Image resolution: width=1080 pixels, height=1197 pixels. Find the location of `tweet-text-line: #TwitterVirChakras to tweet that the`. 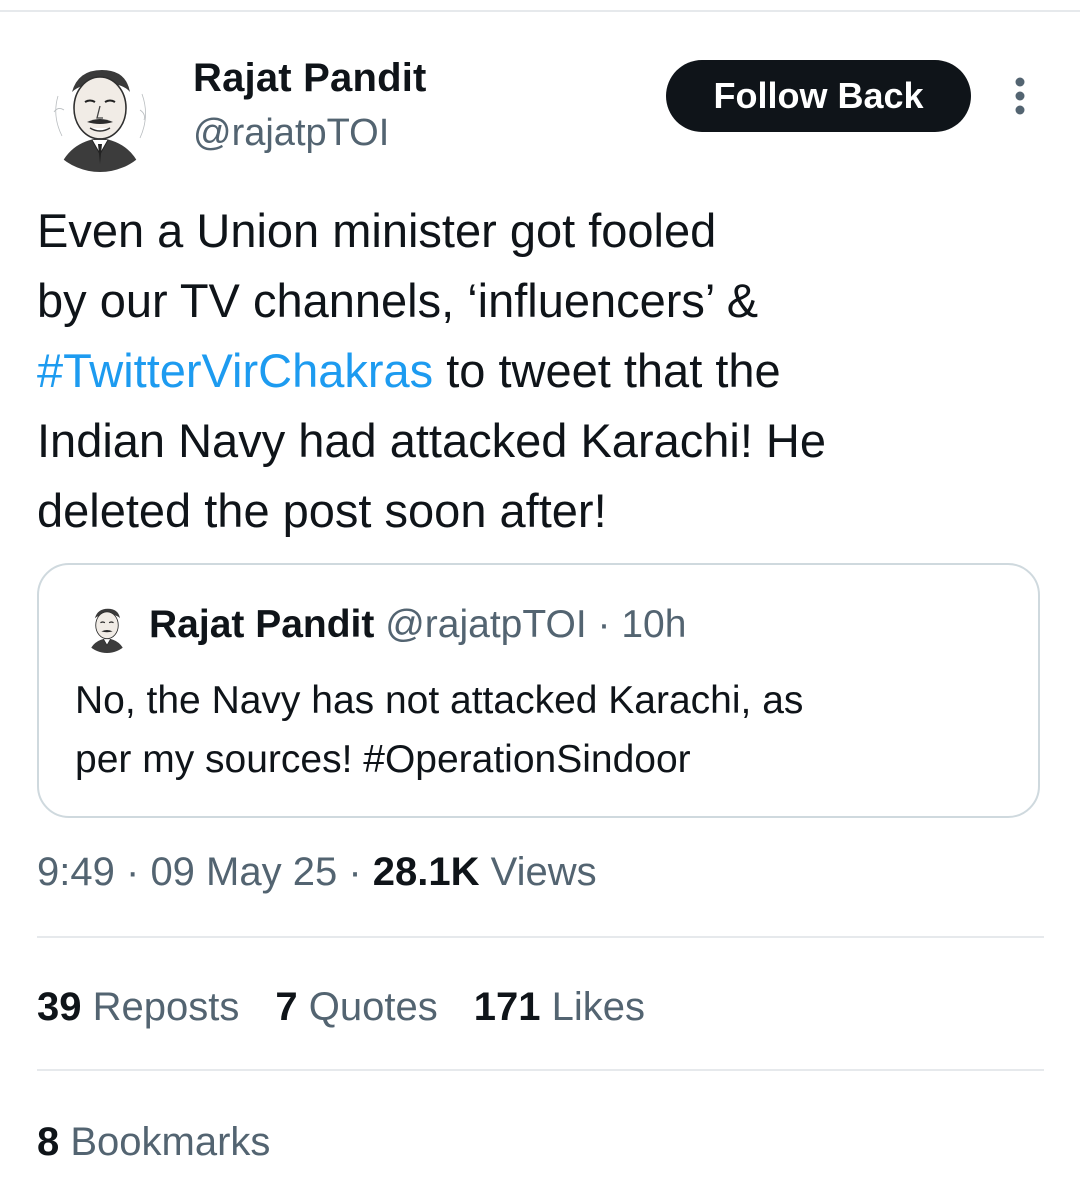

tweet-text-line: #TwitterVirChakras to tweet that the is located at coordinates (542, 371).